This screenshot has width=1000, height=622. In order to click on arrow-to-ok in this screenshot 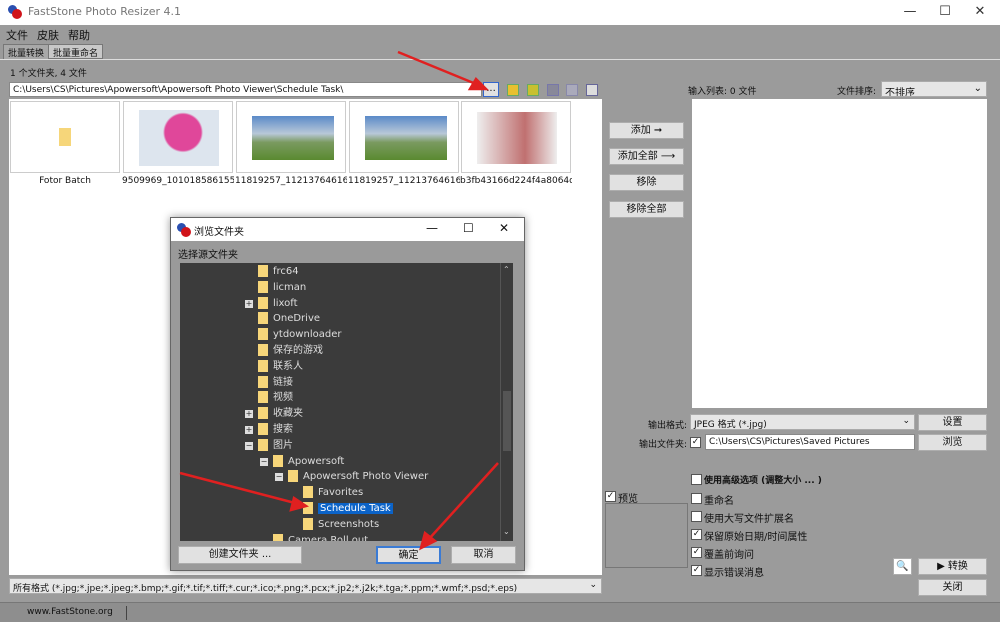, I will do `click(463, 501)`.